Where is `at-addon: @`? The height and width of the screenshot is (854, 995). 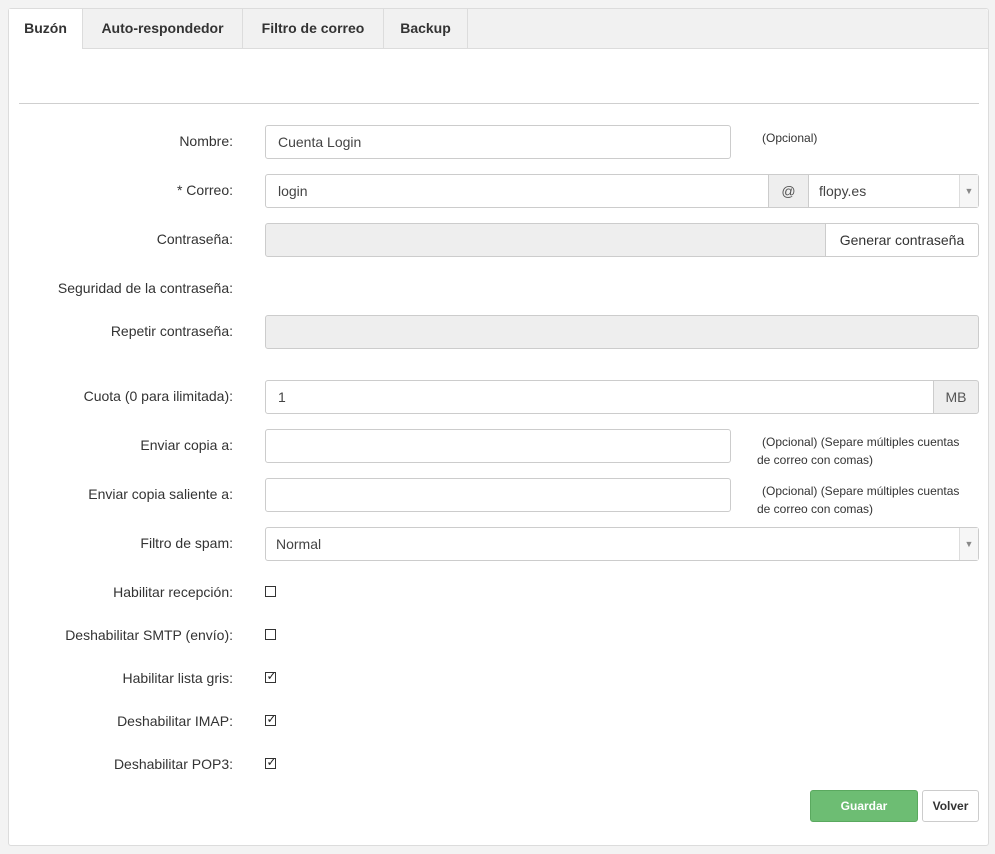
at-addon: @ is located at coordinates (788, 191).